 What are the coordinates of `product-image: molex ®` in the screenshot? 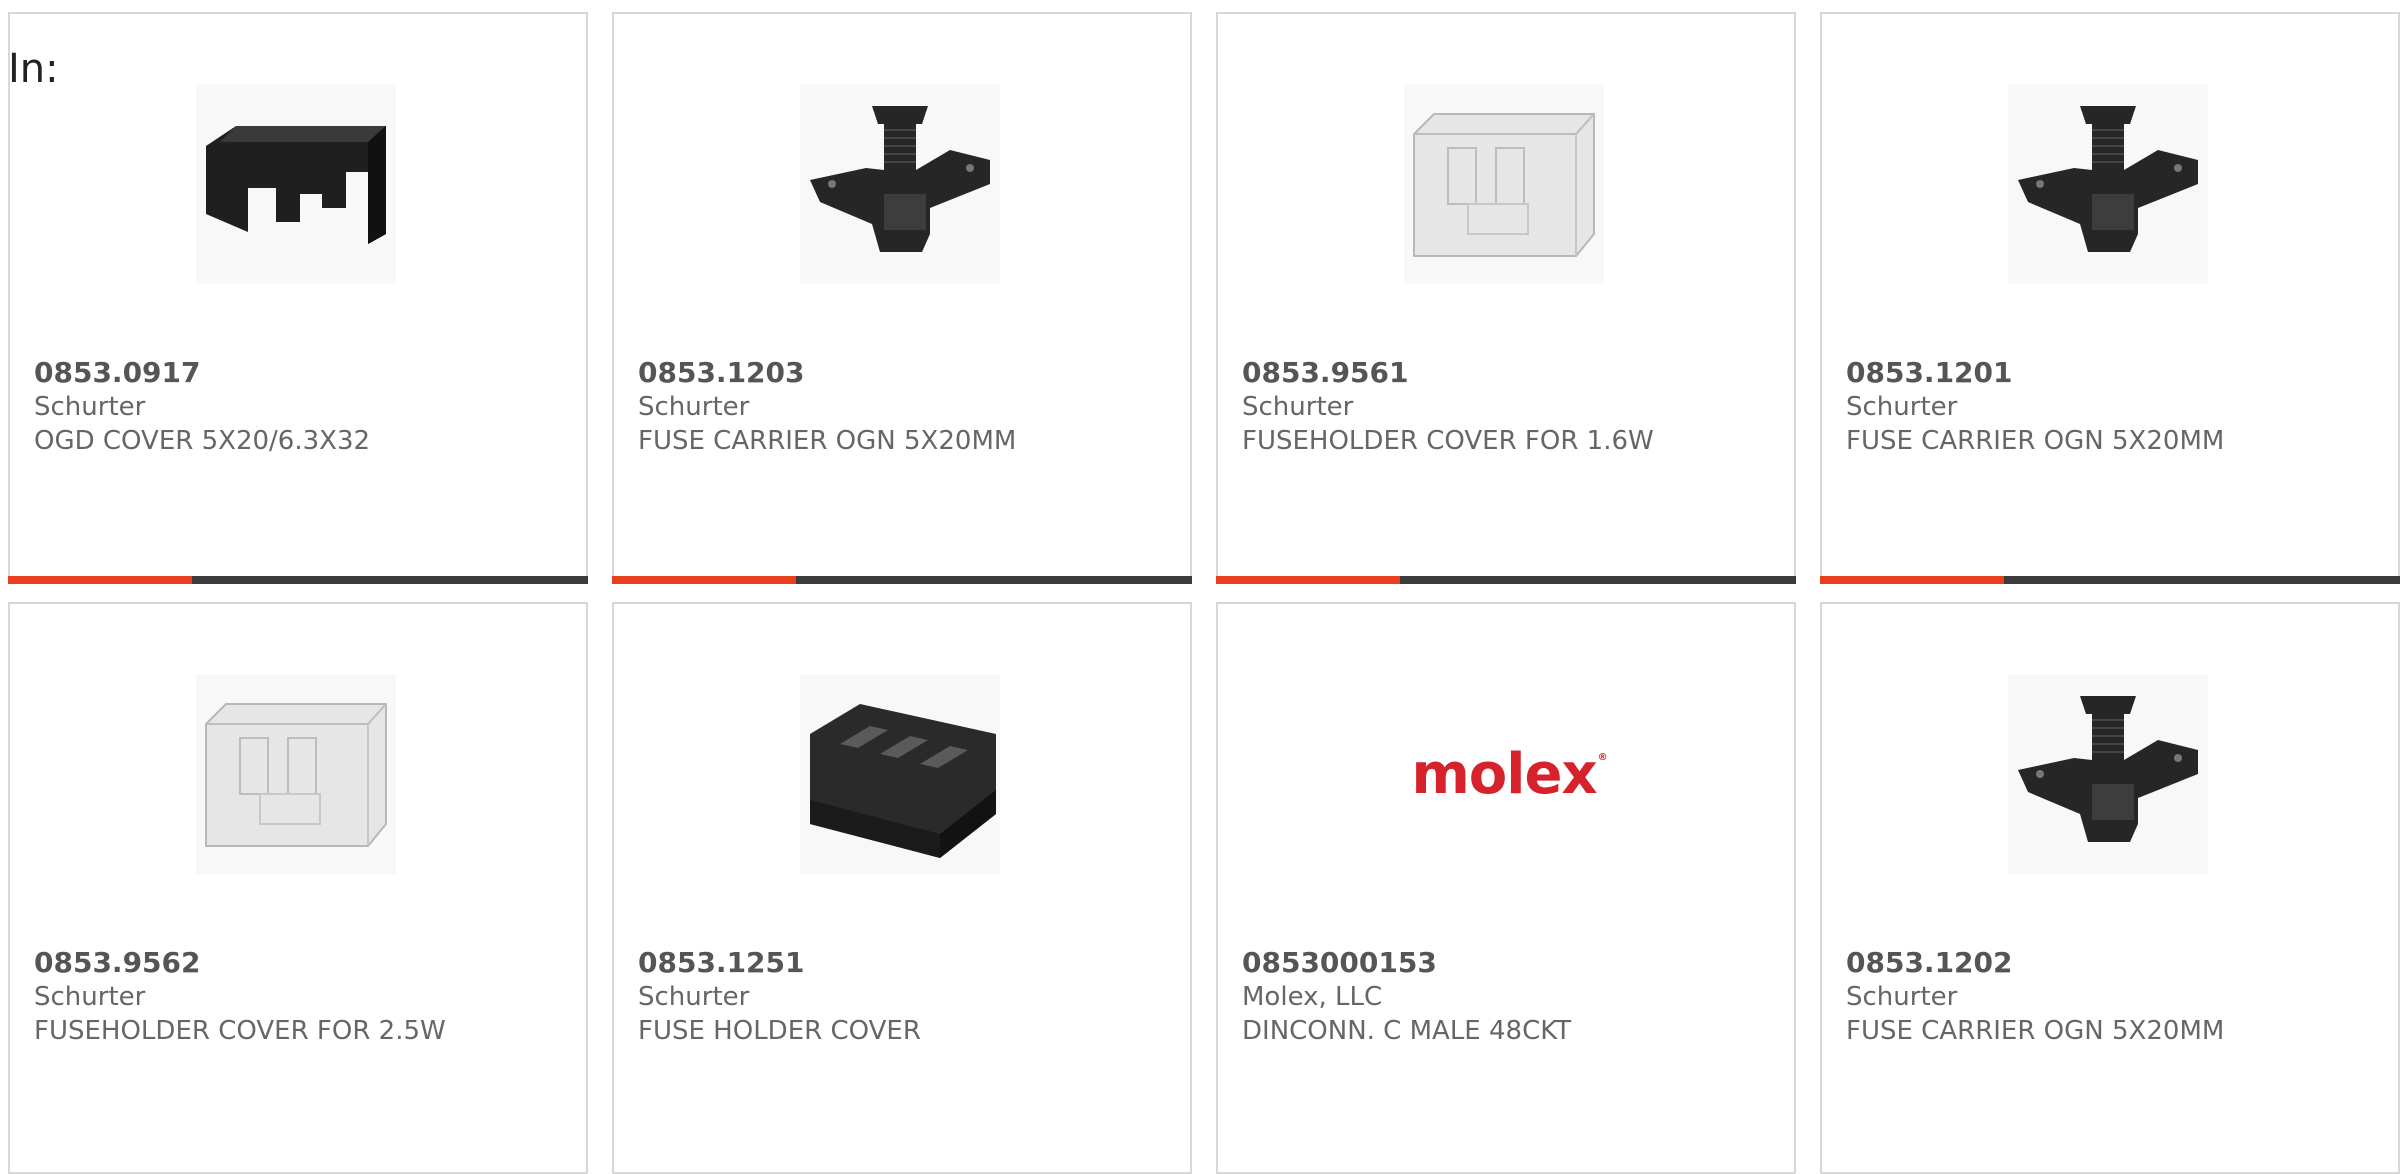 It's located at (1505, 774).